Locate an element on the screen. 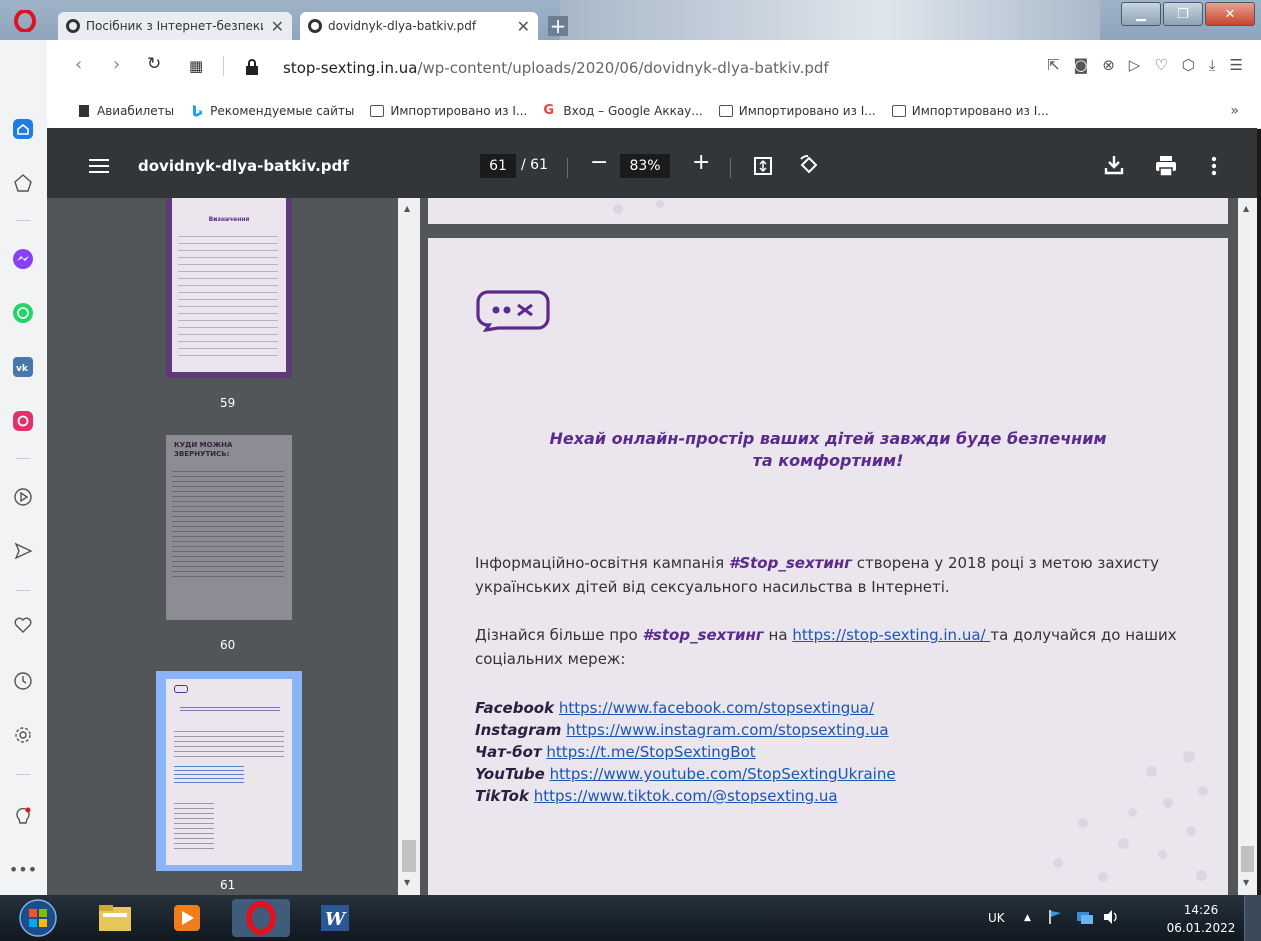 Image resolution: width=1261 pixels, height=941 pixels. main-scrollbar: ▲ ▼ is located at coordinates (1247, 546).